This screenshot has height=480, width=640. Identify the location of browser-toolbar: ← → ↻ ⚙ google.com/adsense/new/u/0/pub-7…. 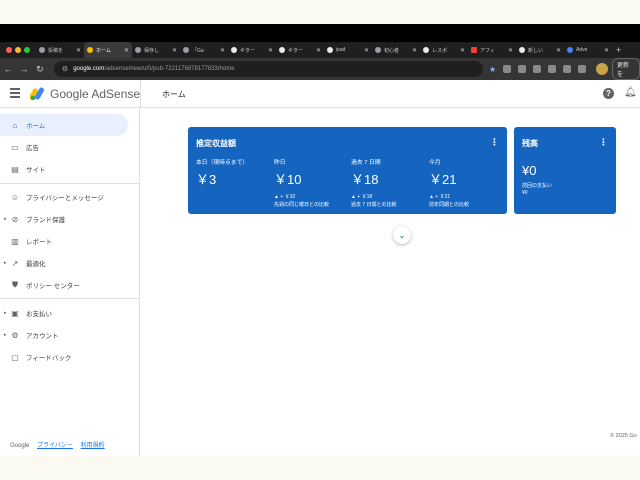
(320, 69).